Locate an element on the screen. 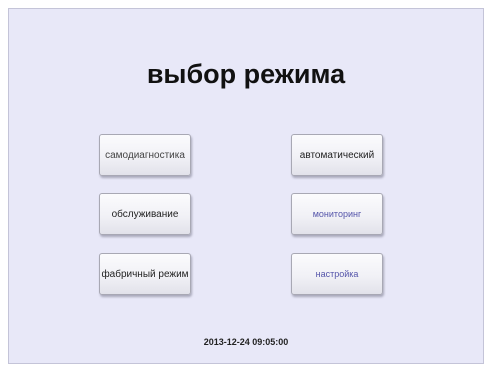  self-diagnostics-label: самодиагностика is located at coordinates (145, 155).